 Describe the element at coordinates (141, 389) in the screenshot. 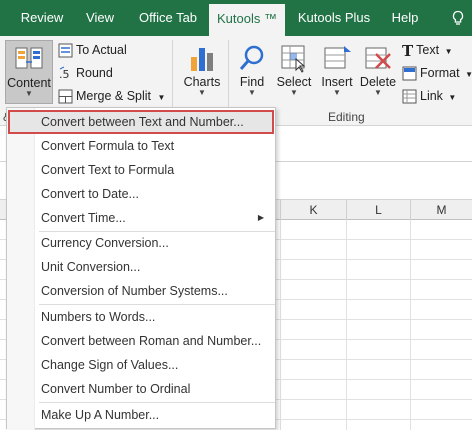

I see `menu-item-number-to-ordinal: Convert Number to Ordinal` at that location.